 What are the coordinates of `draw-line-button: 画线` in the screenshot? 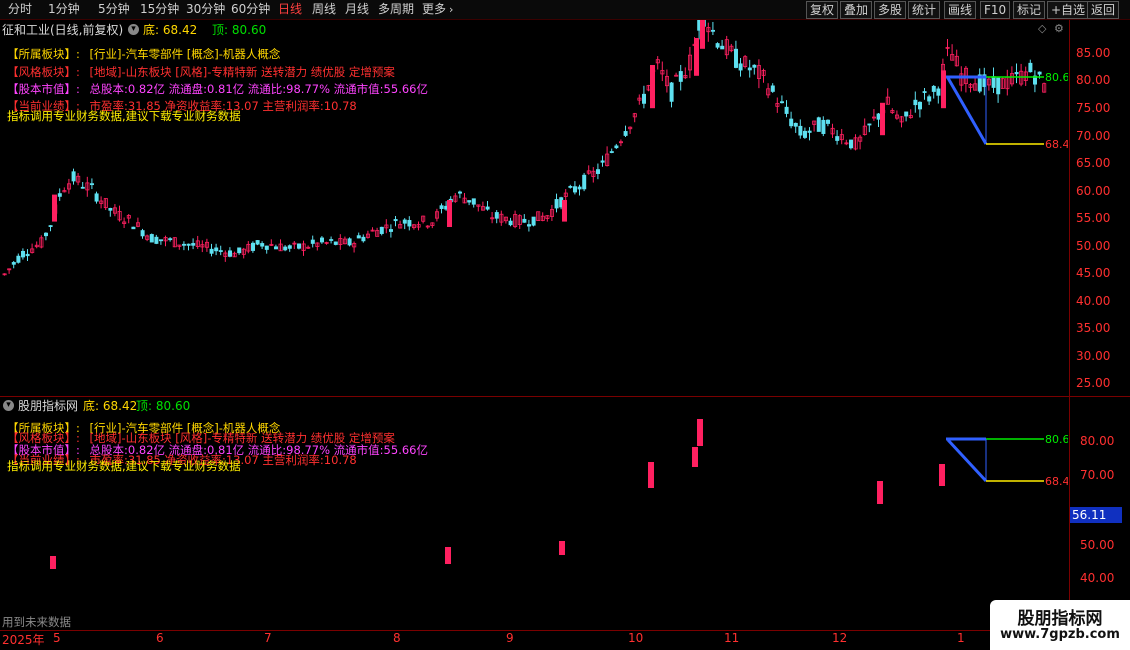 It's located at (960, 10).